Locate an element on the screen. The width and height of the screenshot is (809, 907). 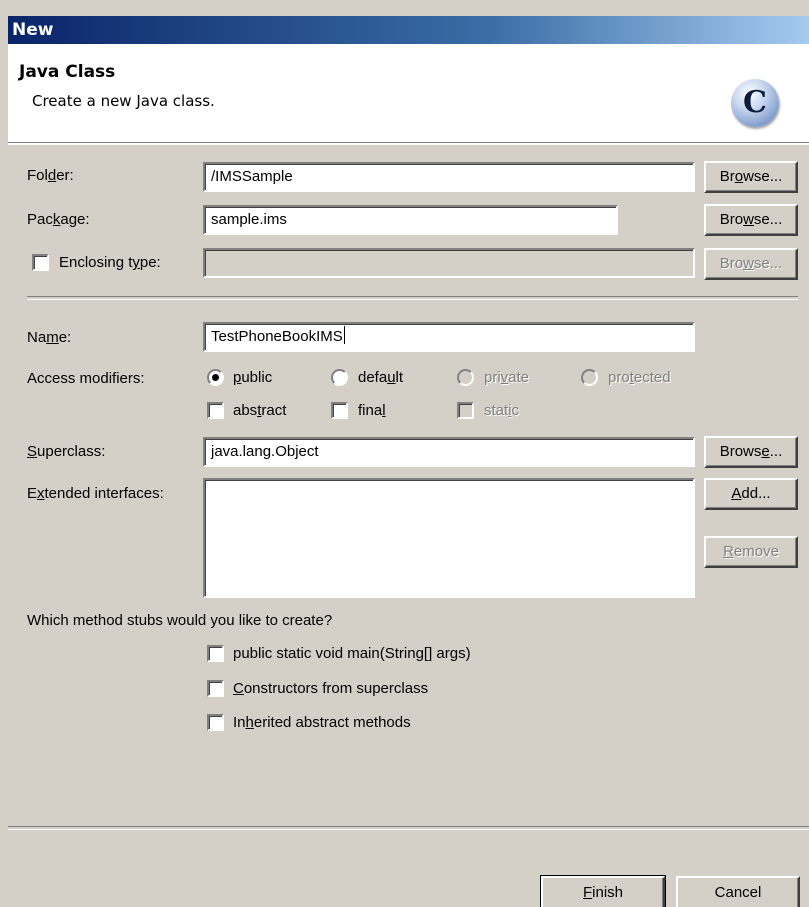
folder-label: Folder: is located at coordinates (50, 175).